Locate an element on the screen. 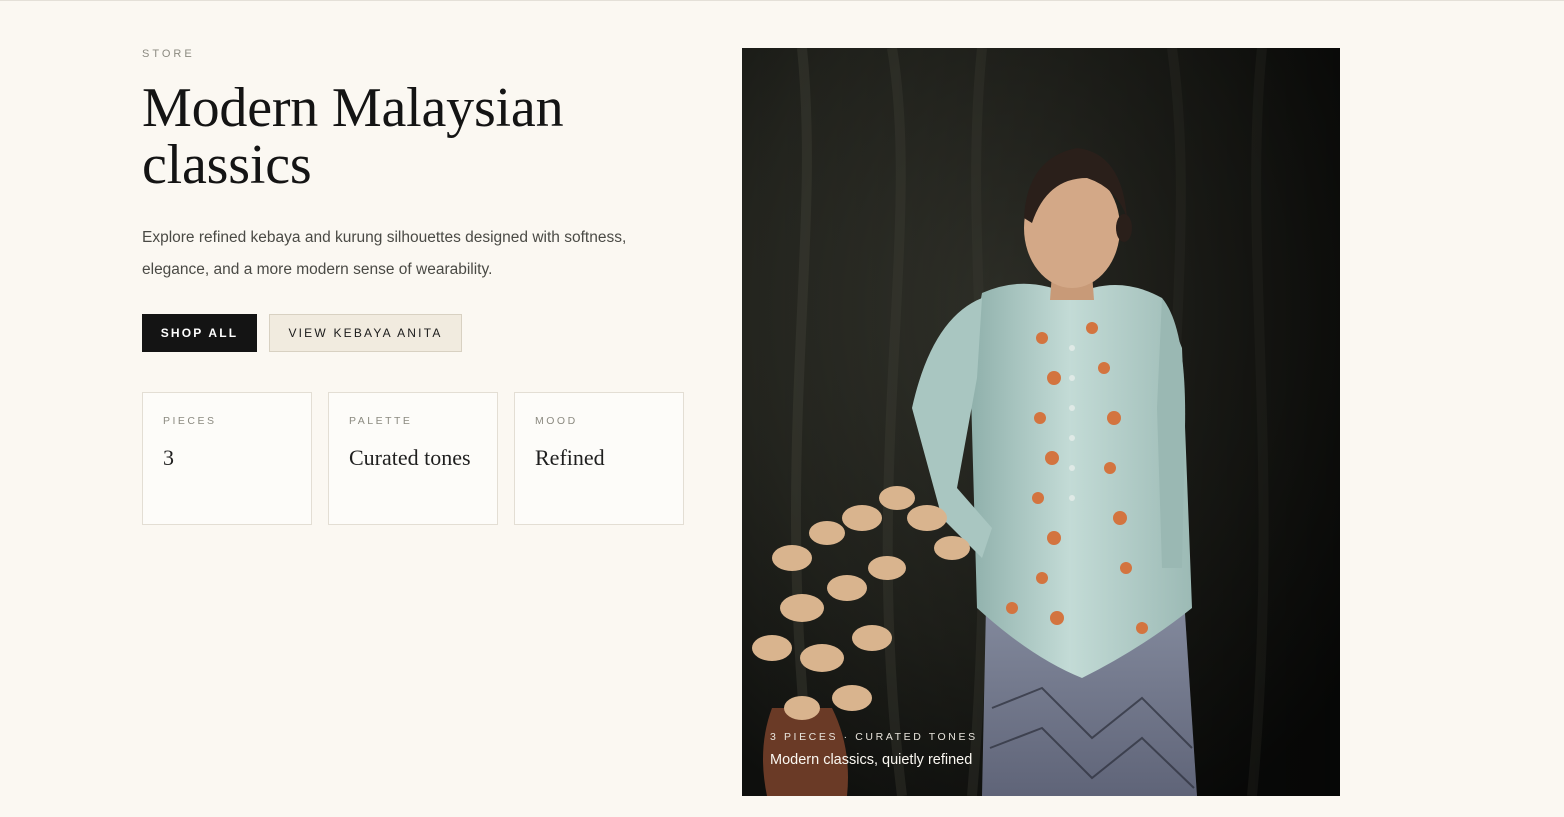 The width and height of the screenshot is (1564, 817). stat-label: PIECES is located at coordinates (190, 421).